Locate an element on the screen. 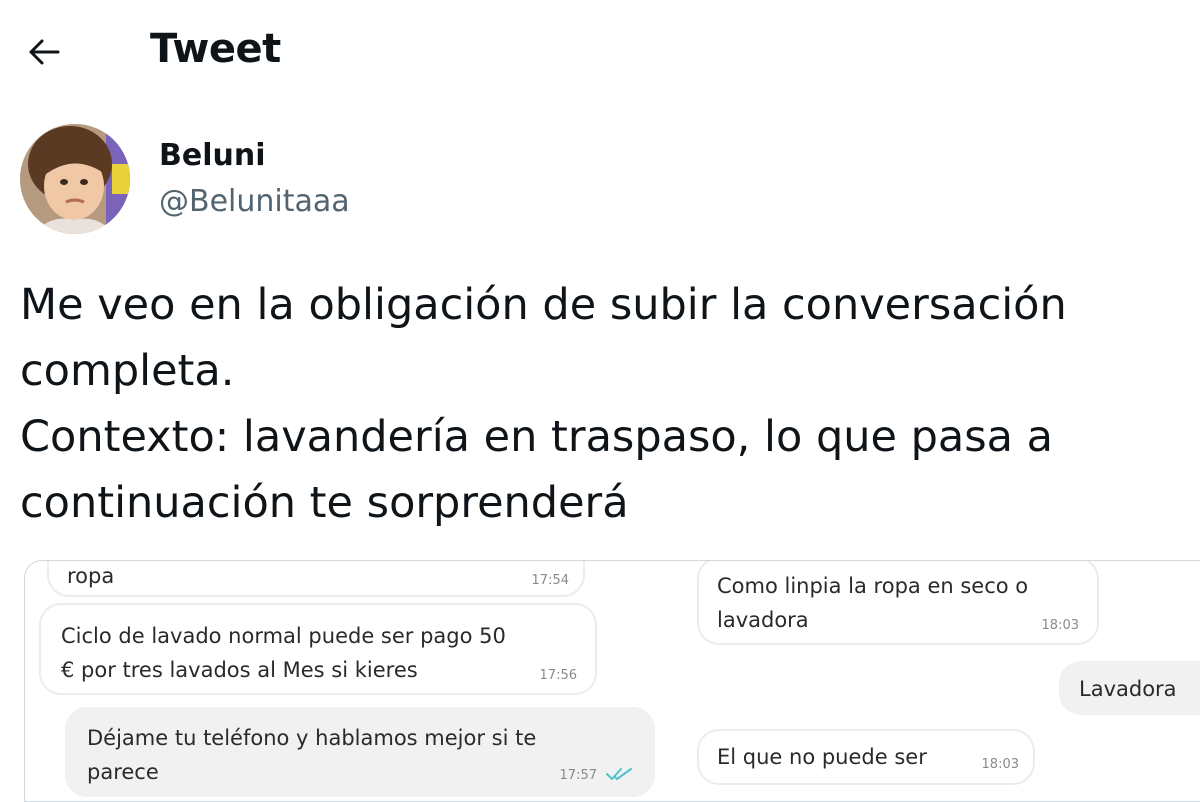 The image size is (1200, 802). page-title: Tweet is located at coordinates (215, 49).